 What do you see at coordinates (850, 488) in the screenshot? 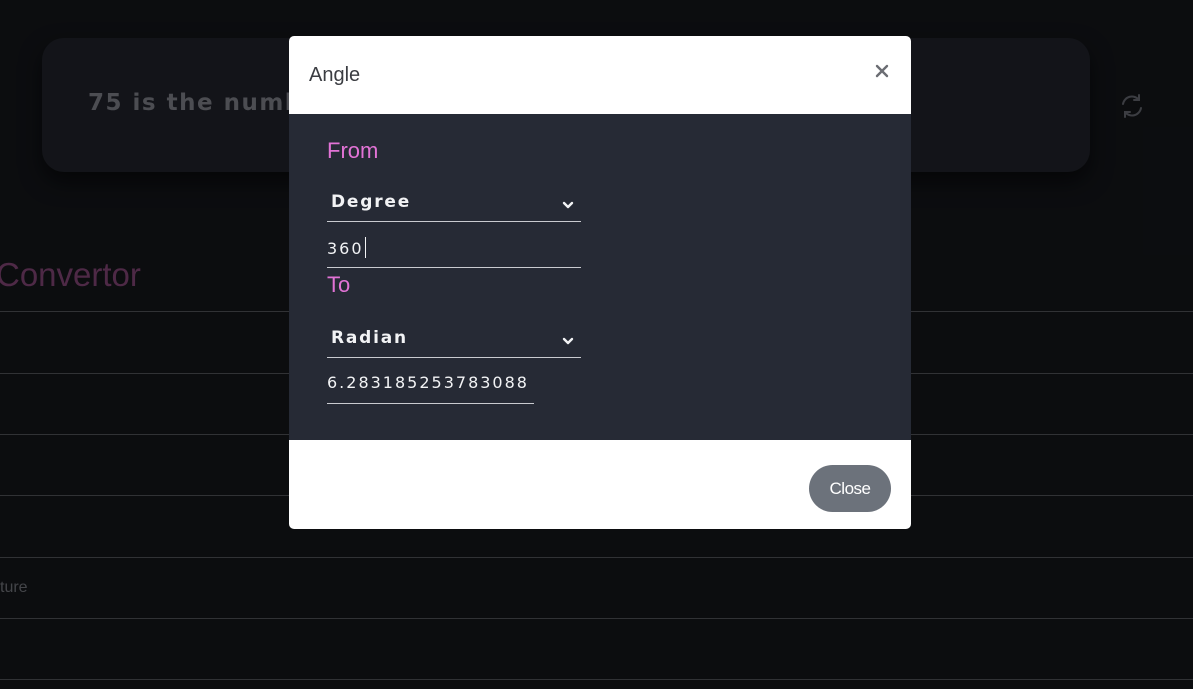
I see `close-button: Close` at bounding box center [850, 488].